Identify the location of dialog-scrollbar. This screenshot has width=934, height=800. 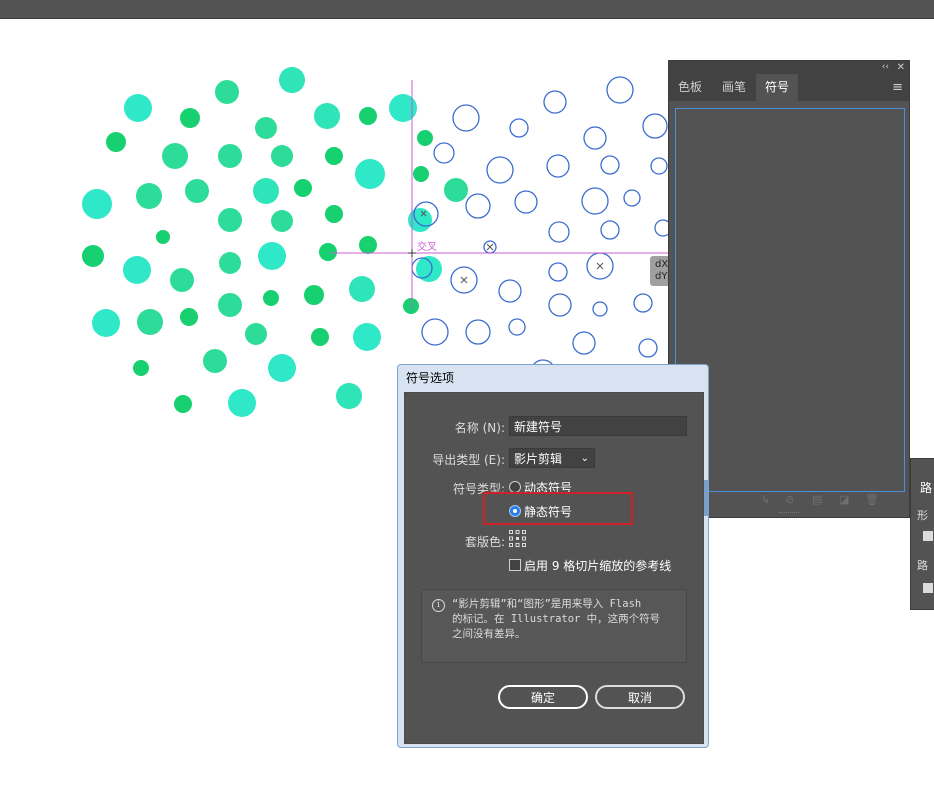
(706, 498).